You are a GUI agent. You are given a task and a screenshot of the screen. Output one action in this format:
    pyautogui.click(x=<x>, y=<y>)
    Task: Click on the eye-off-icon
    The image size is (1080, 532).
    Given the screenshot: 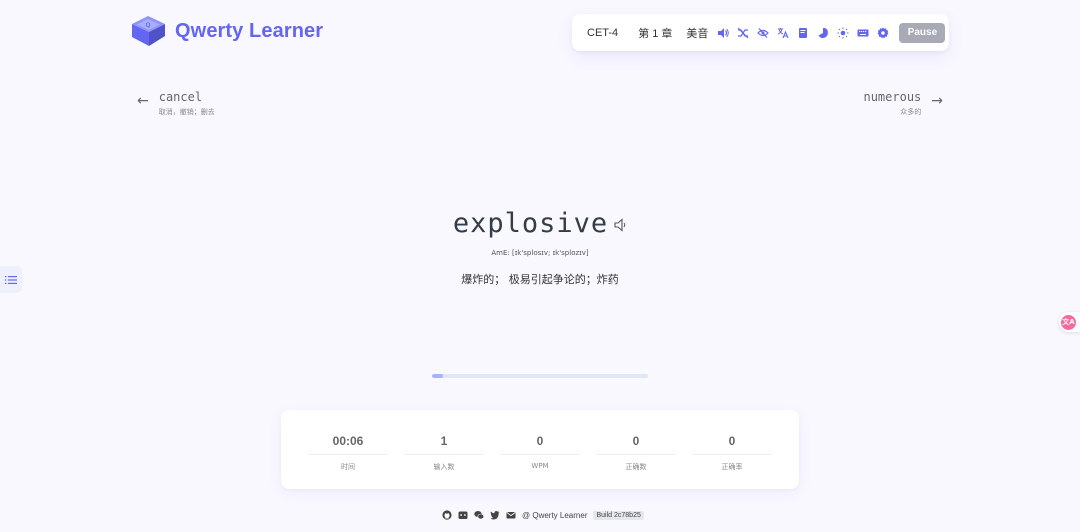 What is the action you would take?
    pyautogui.click(x=763, y=33)
    